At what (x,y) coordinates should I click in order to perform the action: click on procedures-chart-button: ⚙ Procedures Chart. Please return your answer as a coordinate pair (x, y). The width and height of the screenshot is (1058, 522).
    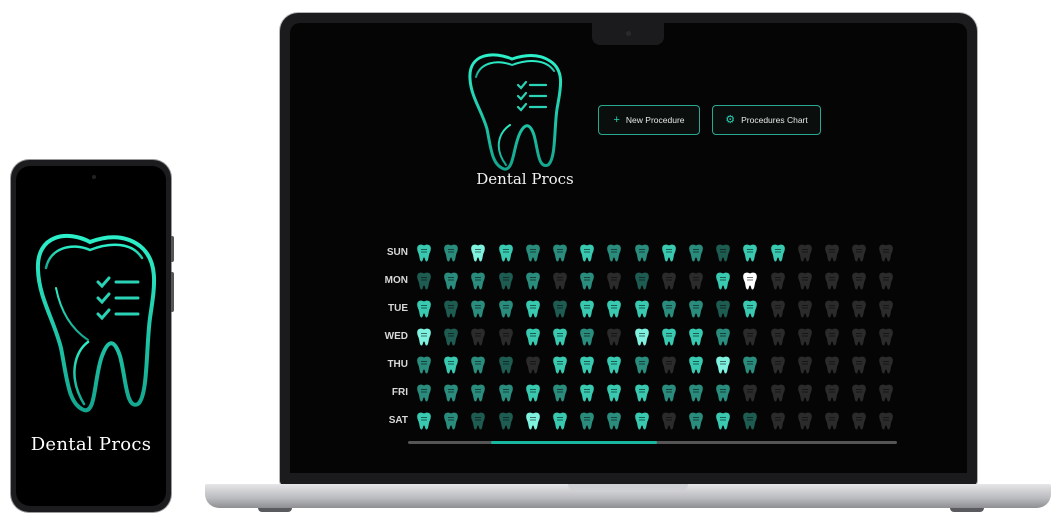
    Looking at the image, I should click on (766, 120).